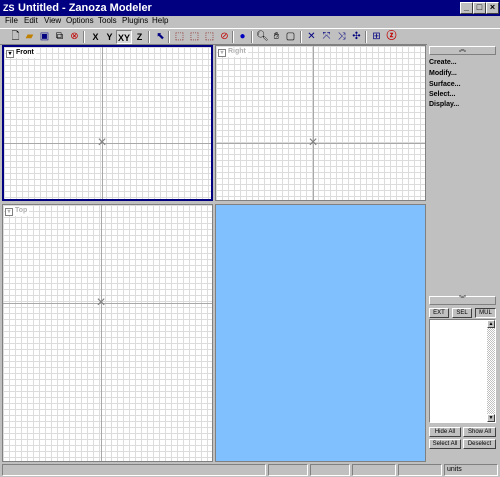  I want to click on select-arrow-icon: ⬉, so click(160, 37).